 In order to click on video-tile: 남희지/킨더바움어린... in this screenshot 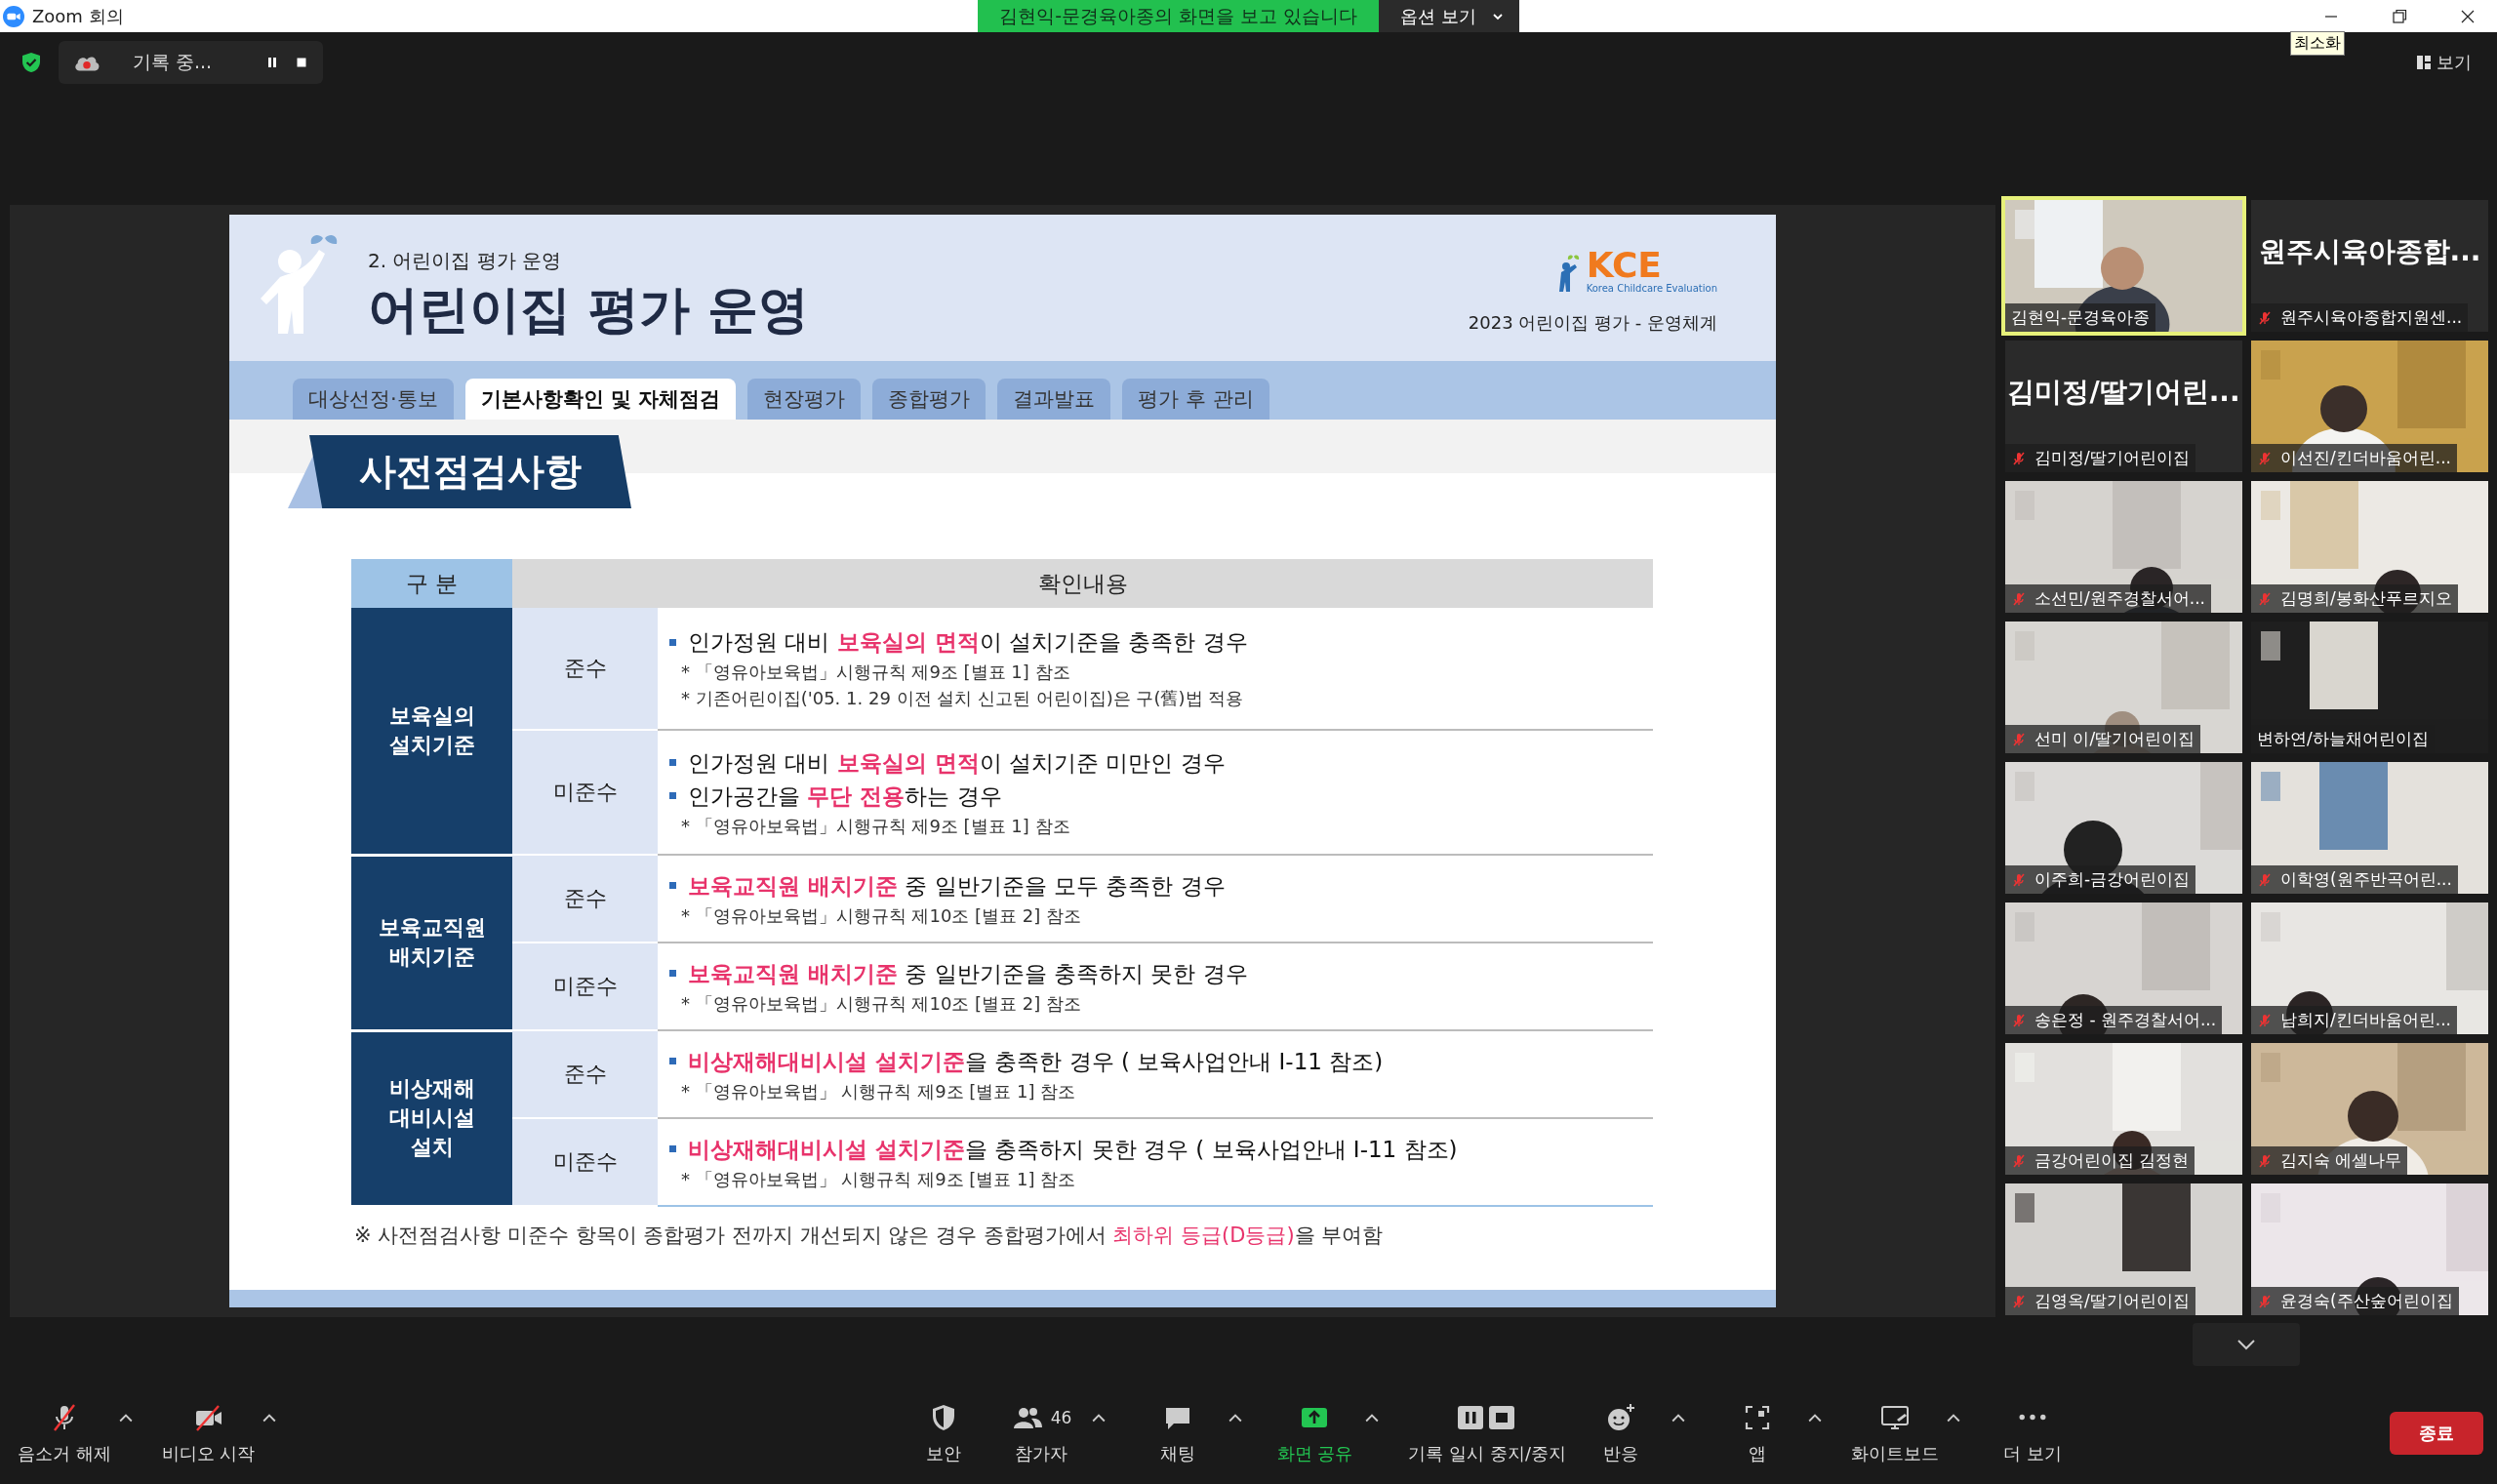, I will do `click(2370, 968)`.